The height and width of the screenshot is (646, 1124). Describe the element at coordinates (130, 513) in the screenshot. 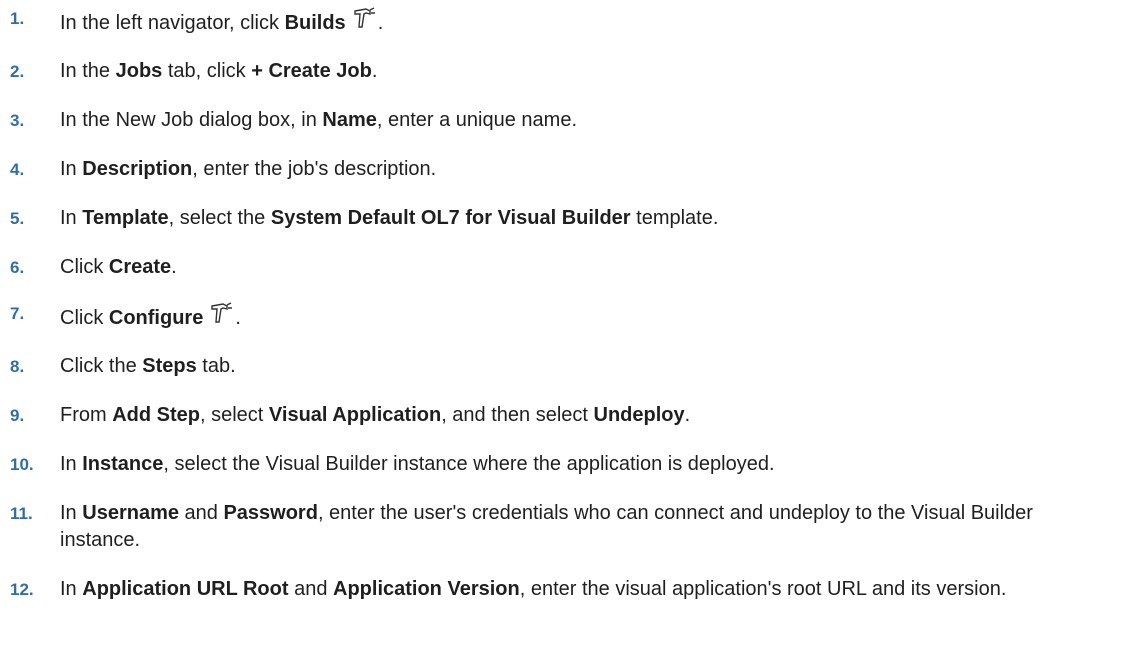

I see `step-text-bold: Username` at that location.